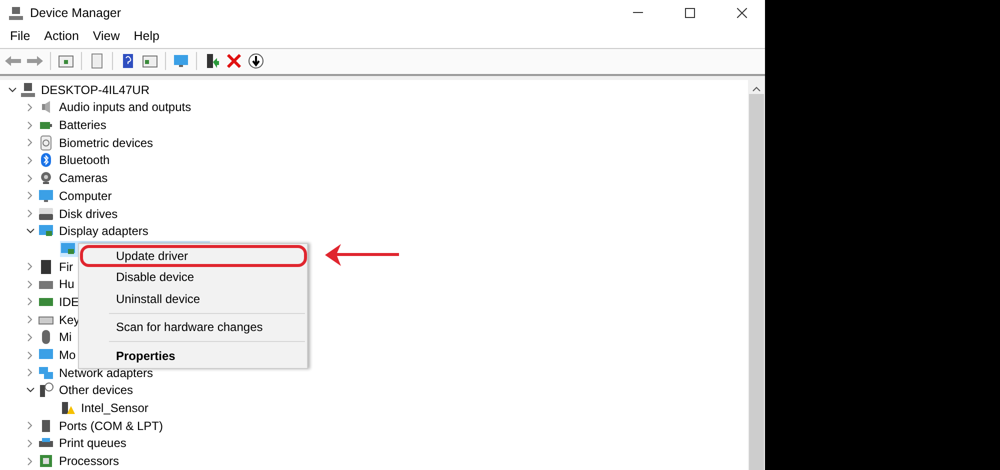 This screenshot has width=1000, height=470. Describe the element at coordinates (46, 390) in the screenshot. I see `unknown-device-icon` at that location.